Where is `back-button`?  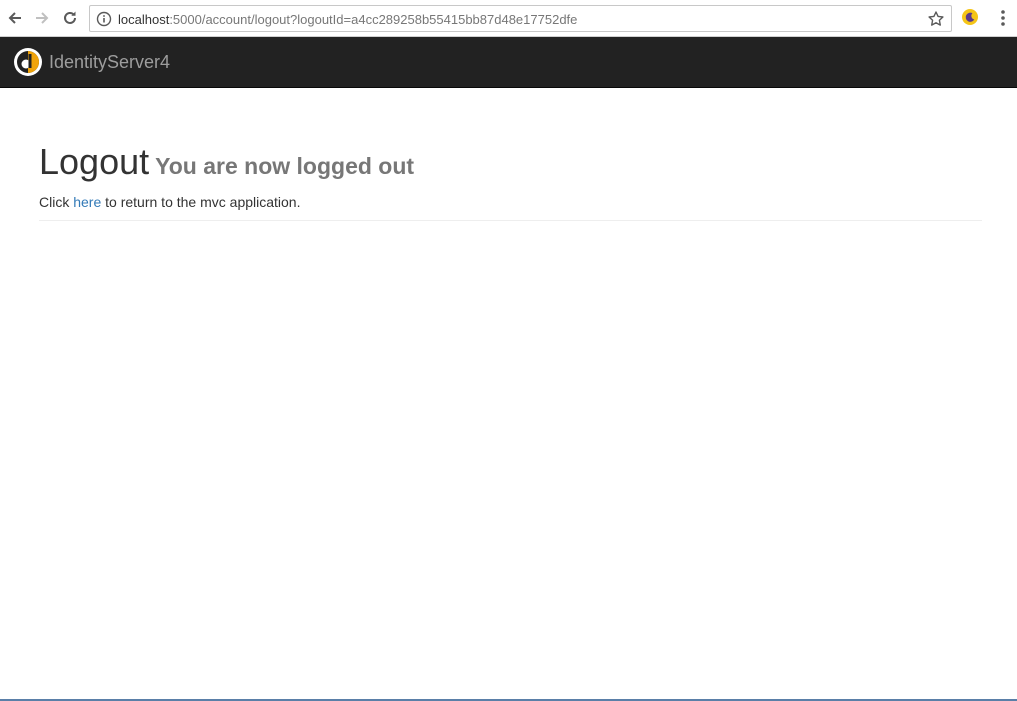 back-button is located at coordinates (15, 18).